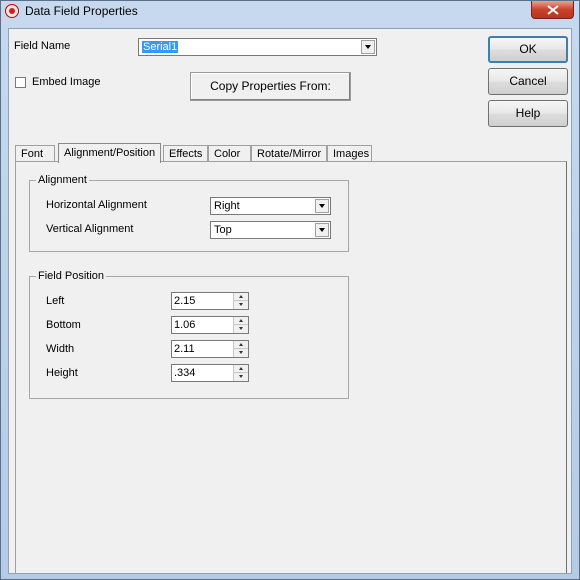 This screenshot has width=580, height=580. What do you see at coordinates (55, 301) in the screenshot?
I see `left-label: Left` at bounding box center [55, 301].